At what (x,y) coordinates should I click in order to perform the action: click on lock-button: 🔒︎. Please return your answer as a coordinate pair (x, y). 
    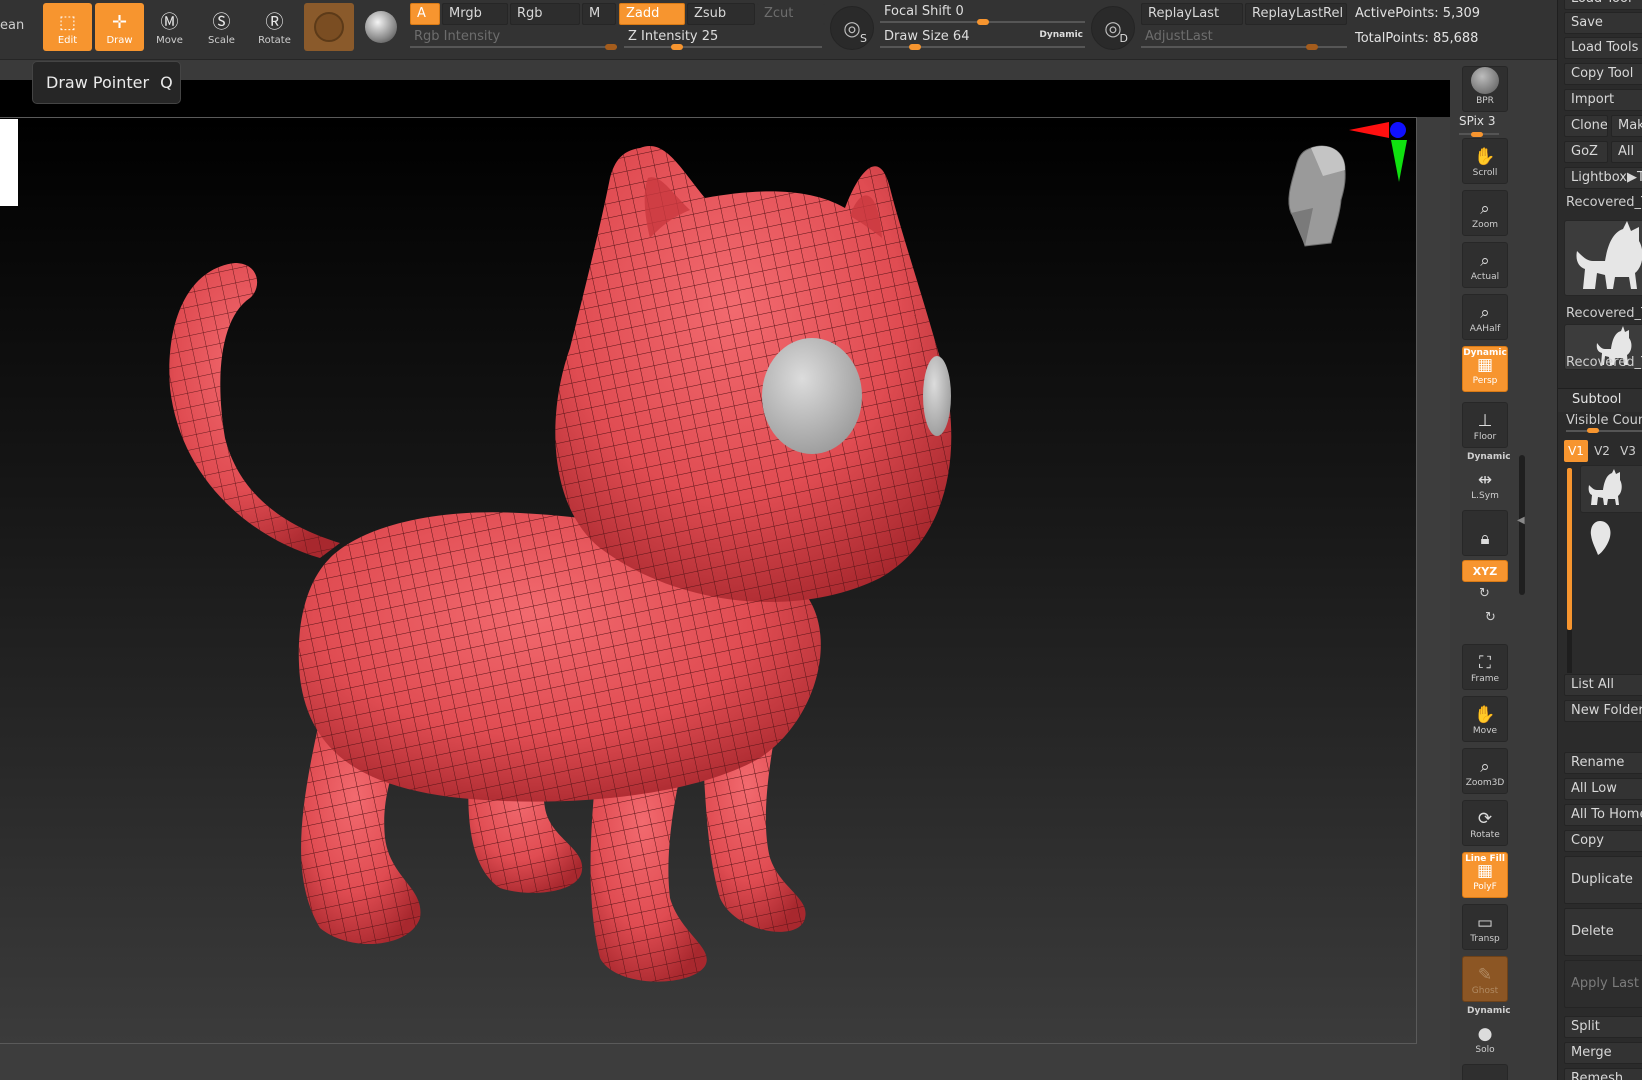
    Looking at the image, I should click on (1485, 533).